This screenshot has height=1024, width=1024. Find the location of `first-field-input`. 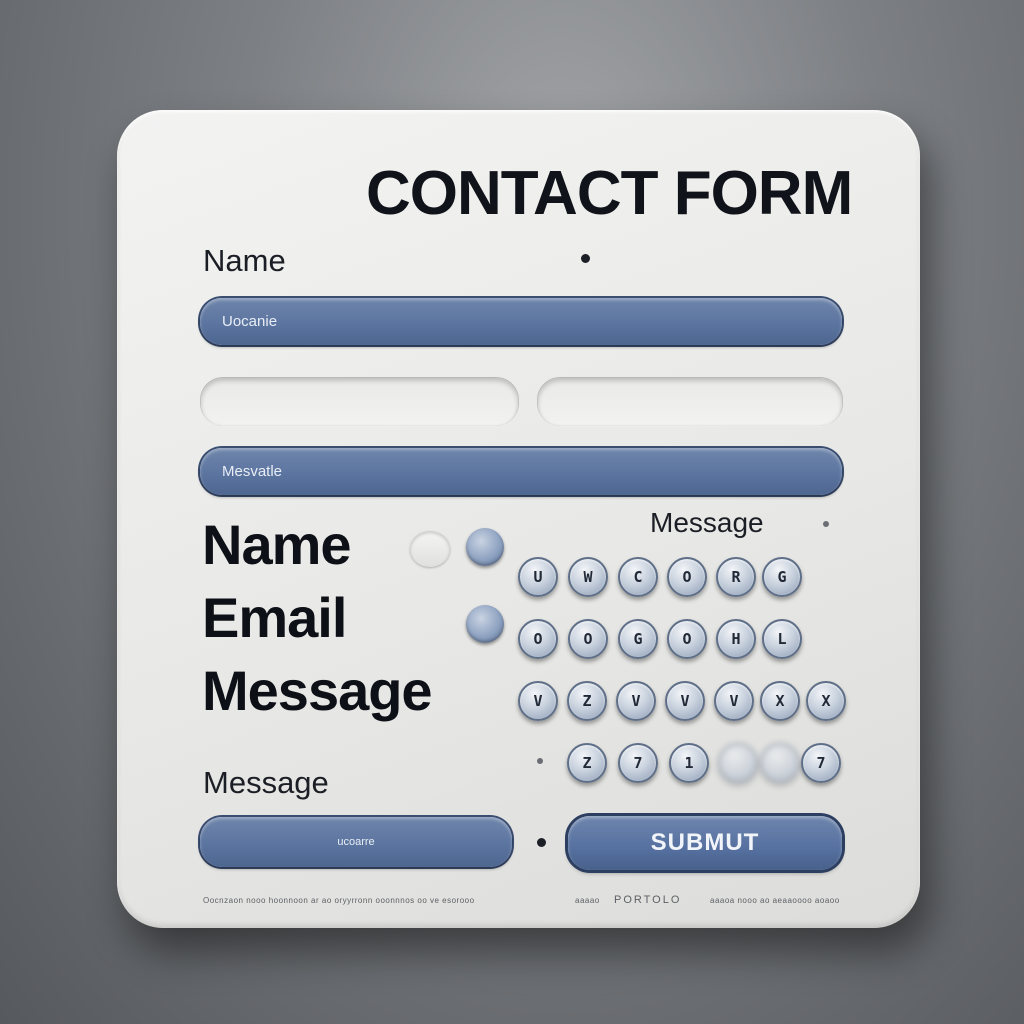

first-field-input is located at coordinates (359, 401).